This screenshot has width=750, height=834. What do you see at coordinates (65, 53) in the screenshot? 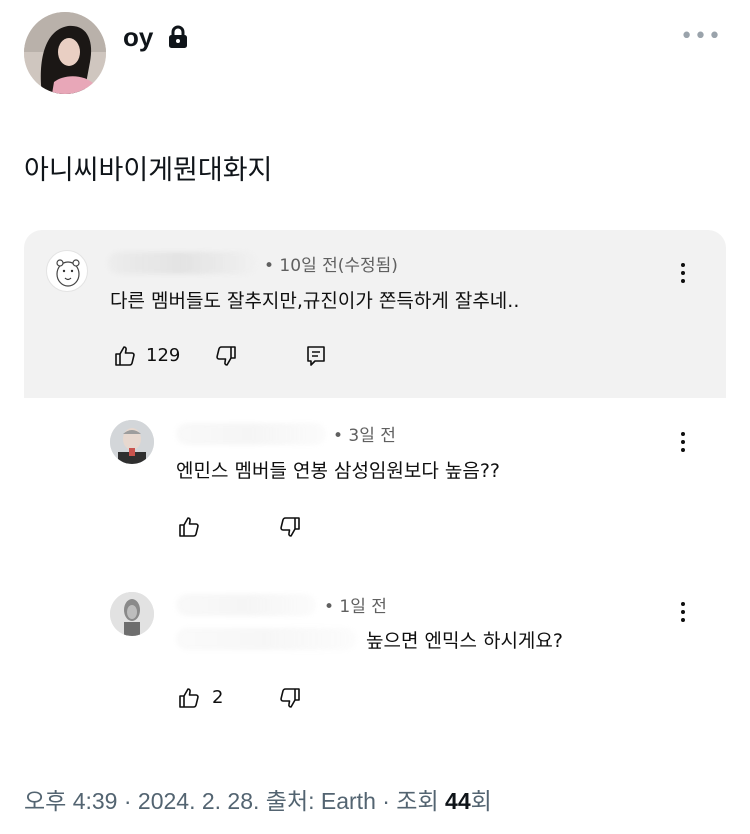
I see `profile-avatar` at bounding box center [65, 53].